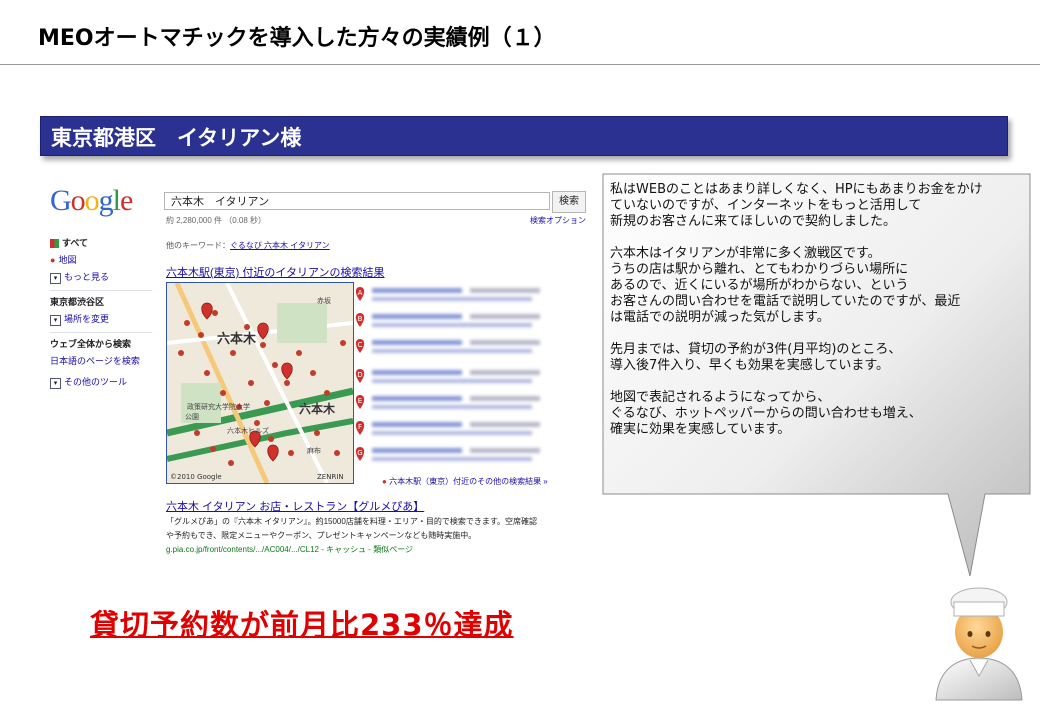 This screenshot has width=1040, height=720. Describe the element at coordinates (330, 477) in the screenshot. I see `map-credit: ZENRIN` at that location.